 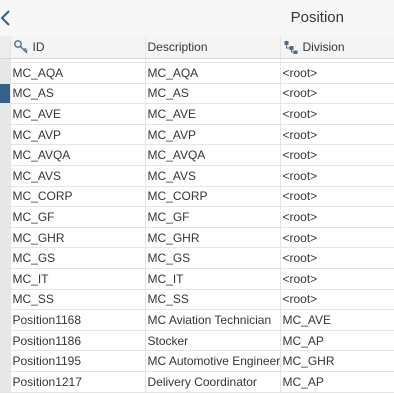 What do you see at coordinates (78, 73) in the screenshot?
I see `cell-id: MC_AQA` at bounding box center [78, 73].